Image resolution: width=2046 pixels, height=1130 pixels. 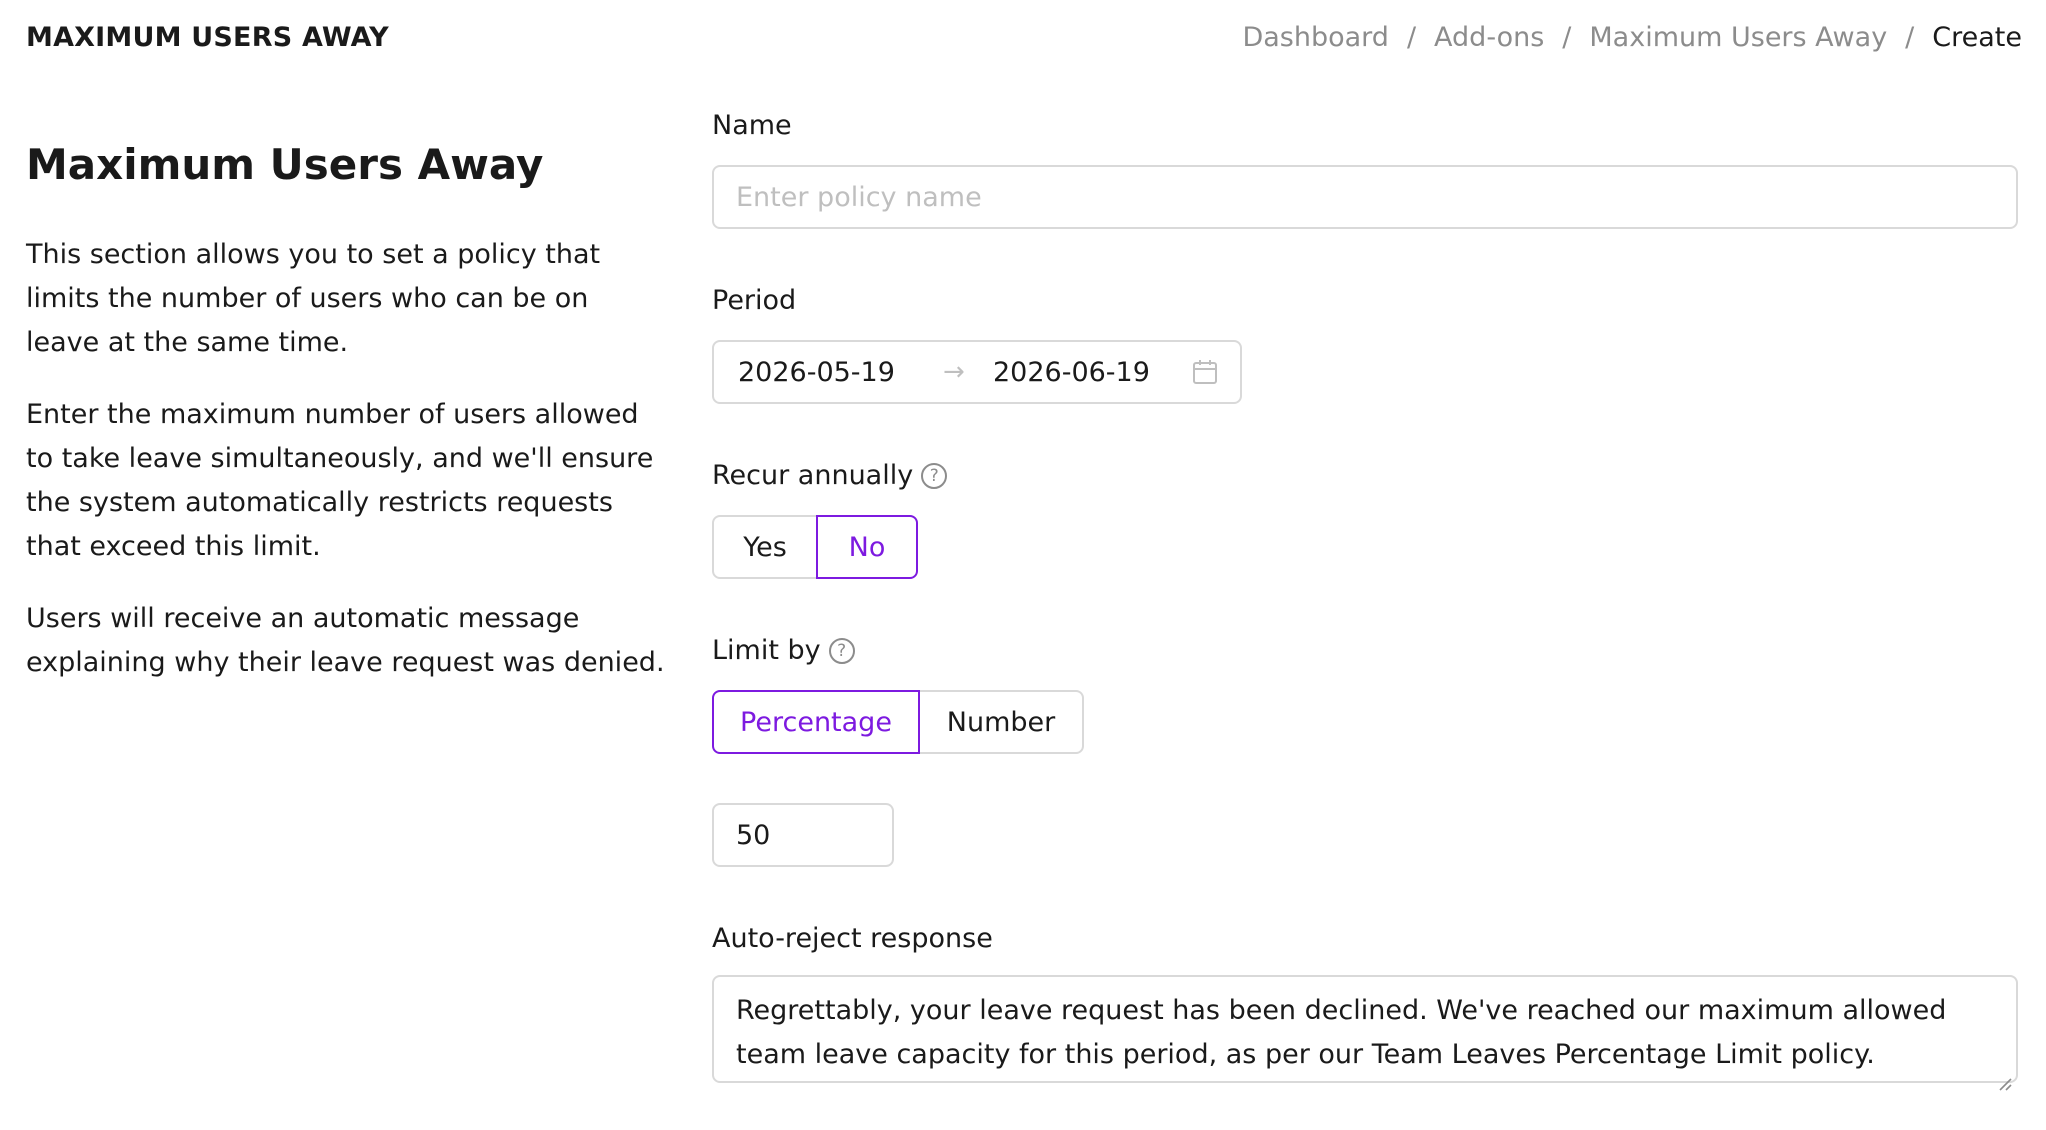 What do you see at coordinates (1977, 37) in the screenshot?
I see `breadcrumb-create: Create` at bounding box center [1977, 37].